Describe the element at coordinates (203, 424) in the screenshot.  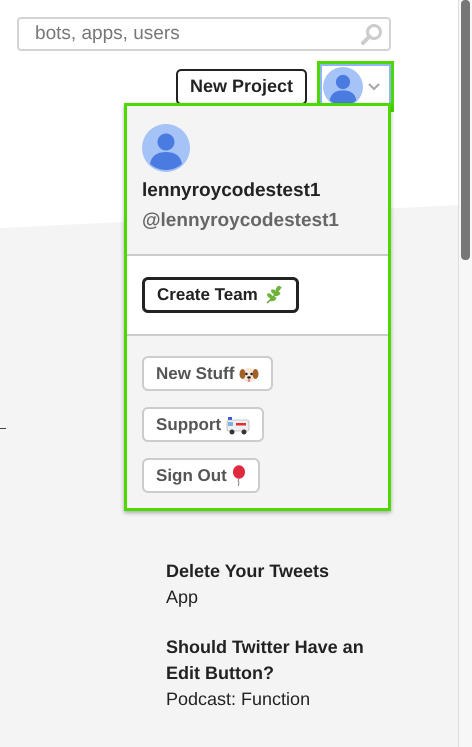
I see `menu-link: Support` at that location.